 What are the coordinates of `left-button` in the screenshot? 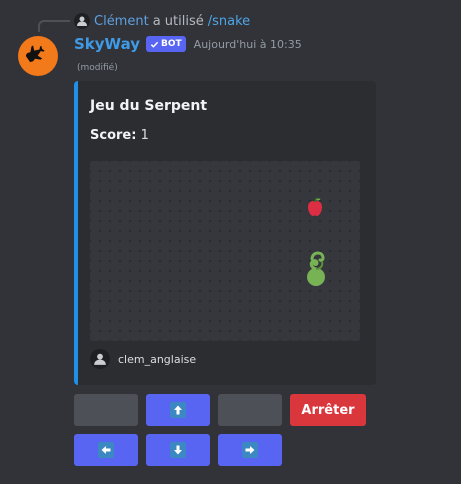 It's located at (106, 450).